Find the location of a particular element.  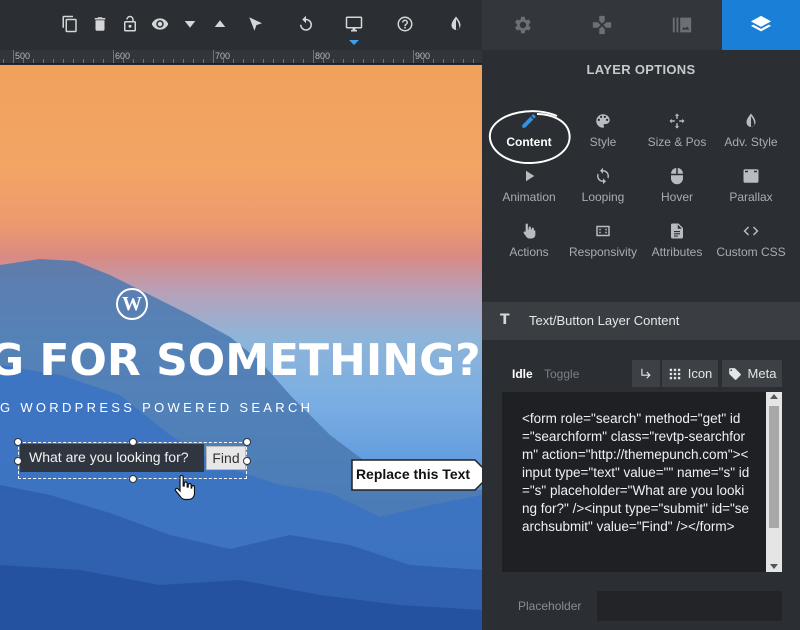

icon-button: Icon is located at coordinates (690, 373).